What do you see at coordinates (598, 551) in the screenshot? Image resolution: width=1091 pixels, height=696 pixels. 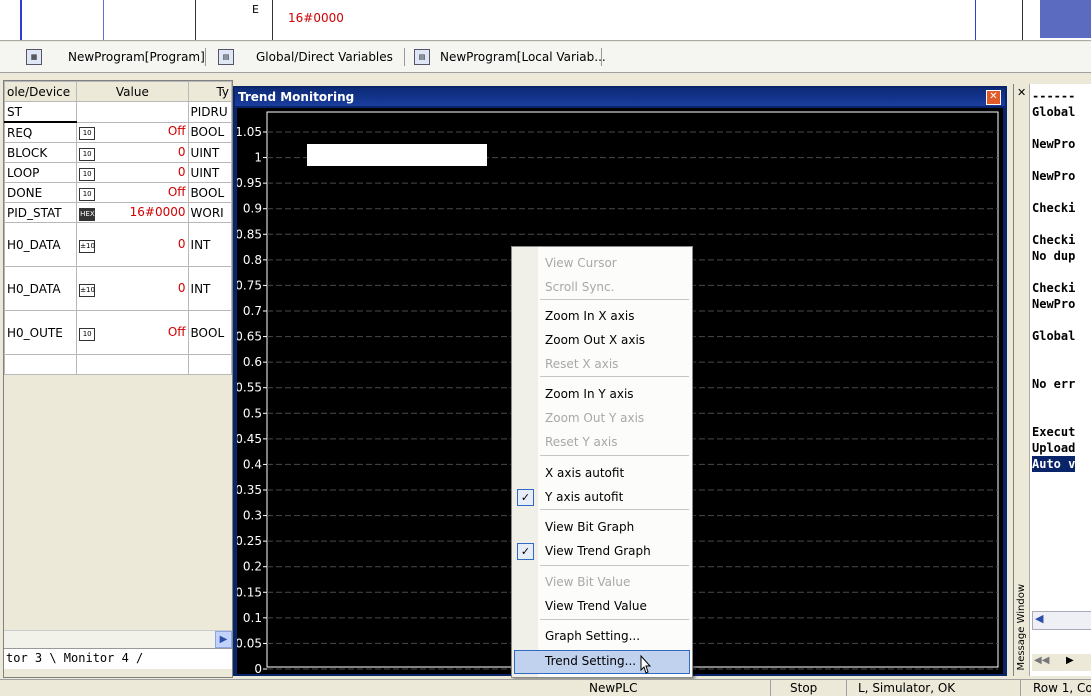 I see `menu-item-view-trend-graph: View Trend Graph` at bounding box center [598, 551].